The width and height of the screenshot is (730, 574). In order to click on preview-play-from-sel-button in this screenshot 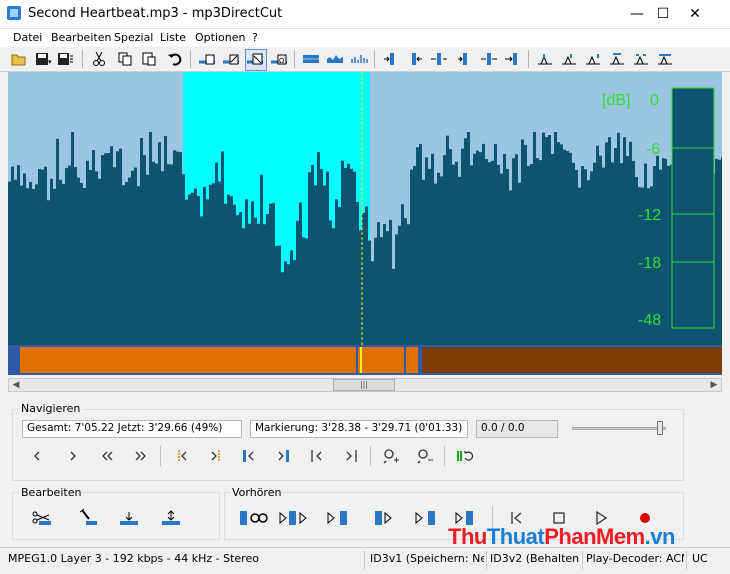, I will do `click(427, 518)`.